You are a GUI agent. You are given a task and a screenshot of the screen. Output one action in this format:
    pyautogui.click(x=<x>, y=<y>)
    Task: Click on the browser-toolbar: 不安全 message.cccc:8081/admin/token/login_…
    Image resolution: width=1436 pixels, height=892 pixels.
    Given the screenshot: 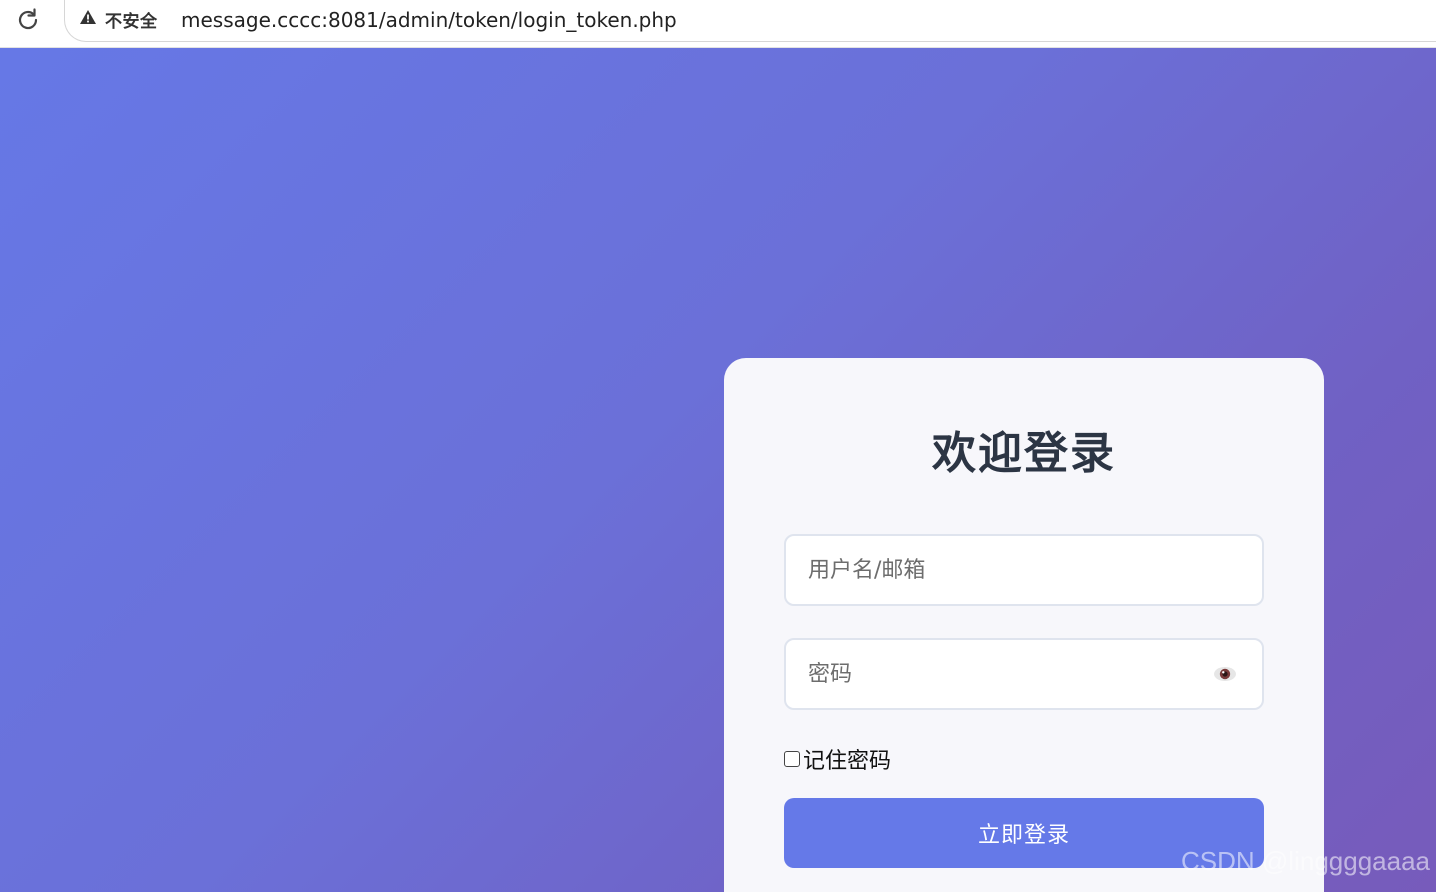 What is the action you would take?
    pyautogui.click(x=718, y=24)
    